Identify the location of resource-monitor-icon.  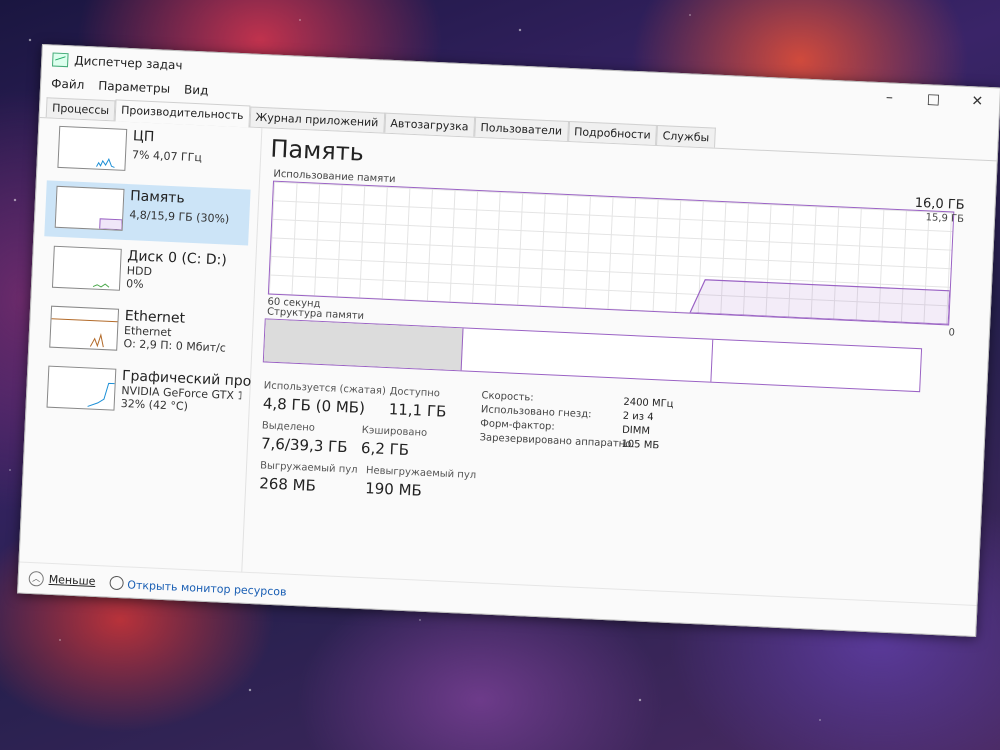
(116, 582).